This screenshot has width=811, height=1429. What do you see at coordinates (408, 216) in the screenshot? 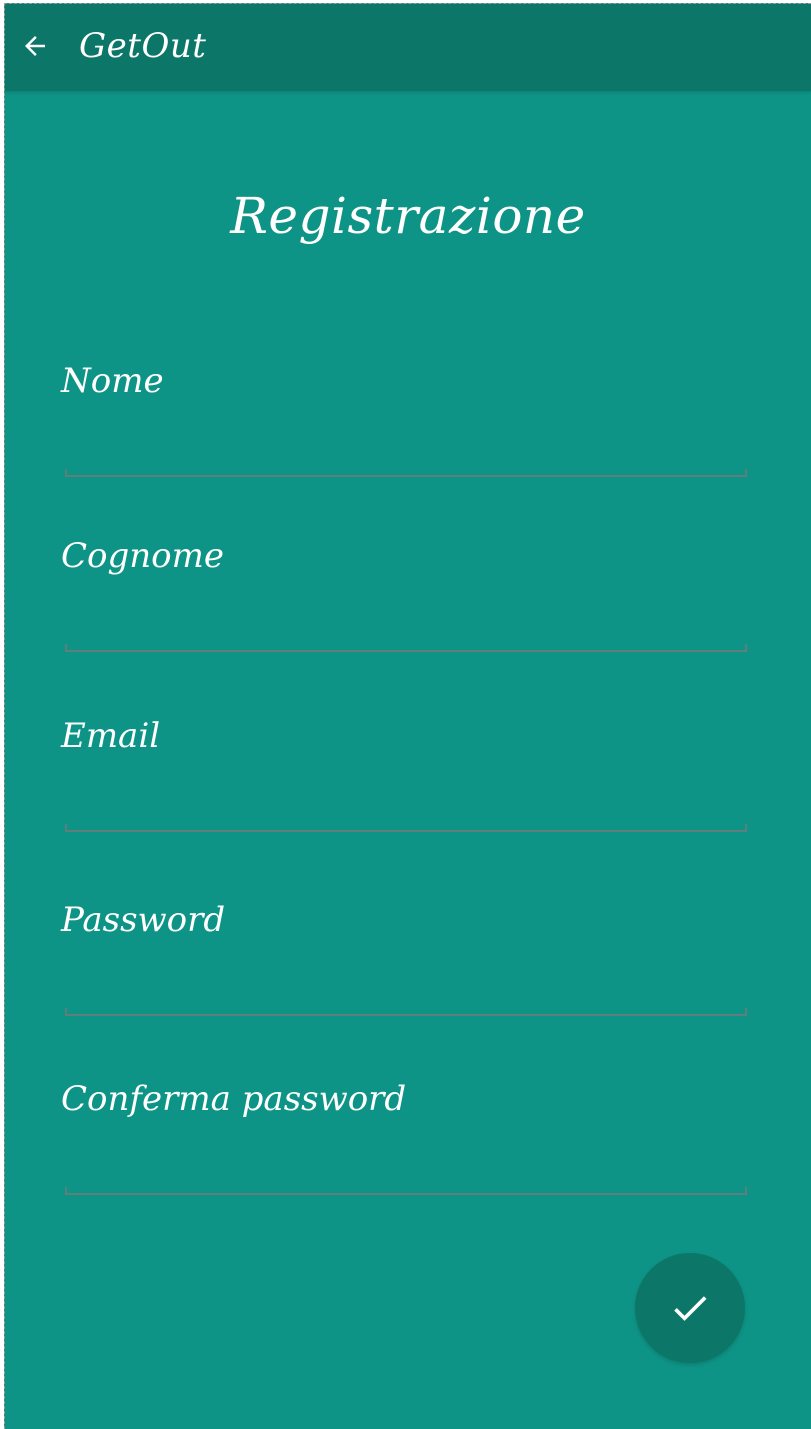
I see `page-title: Registrazione` at bounding box center [408, 216].